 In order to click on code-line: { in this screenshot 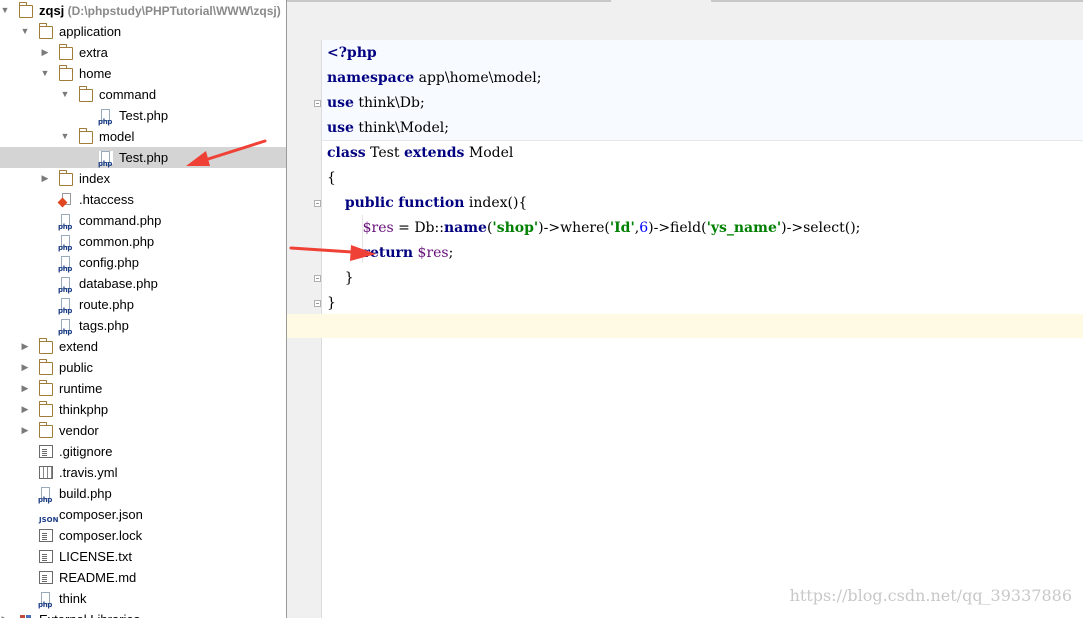, I will do `click(331, 178)`.